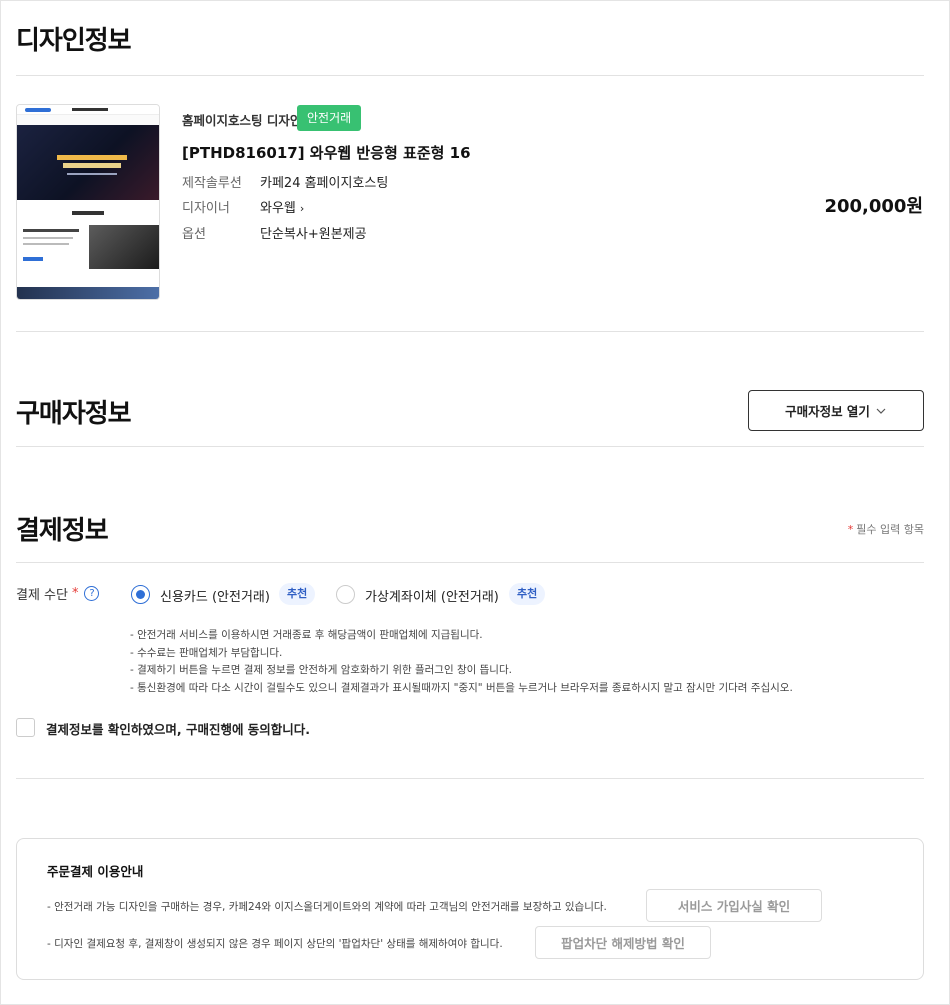 The height and width of the screenshot is (1005, 950). I want to click on price: 200,000원, so click(873, 206).